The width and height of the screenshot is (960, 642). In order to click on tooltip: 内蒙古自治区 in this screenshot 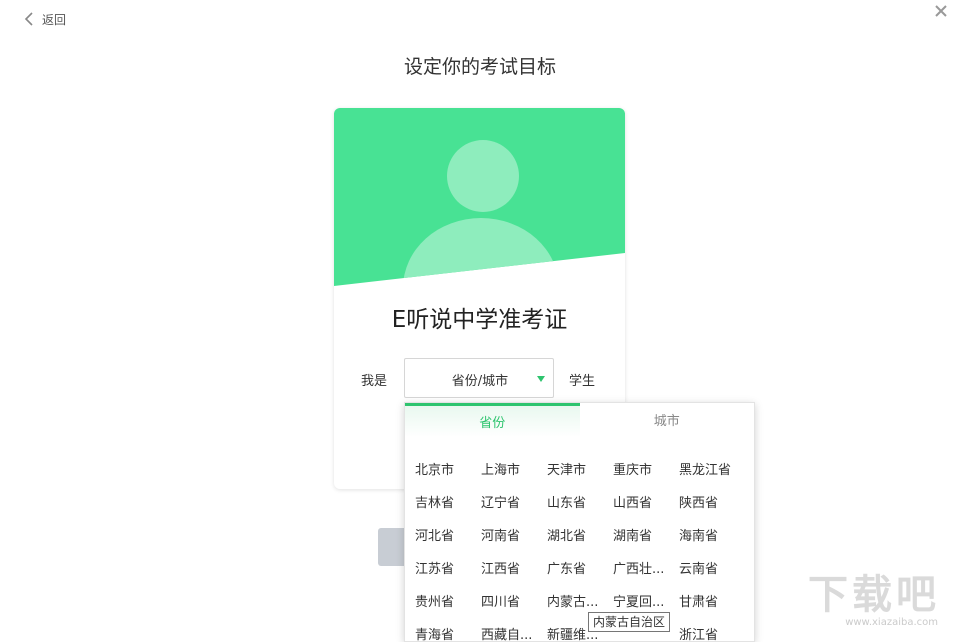, I will do `click(629, 622)`.